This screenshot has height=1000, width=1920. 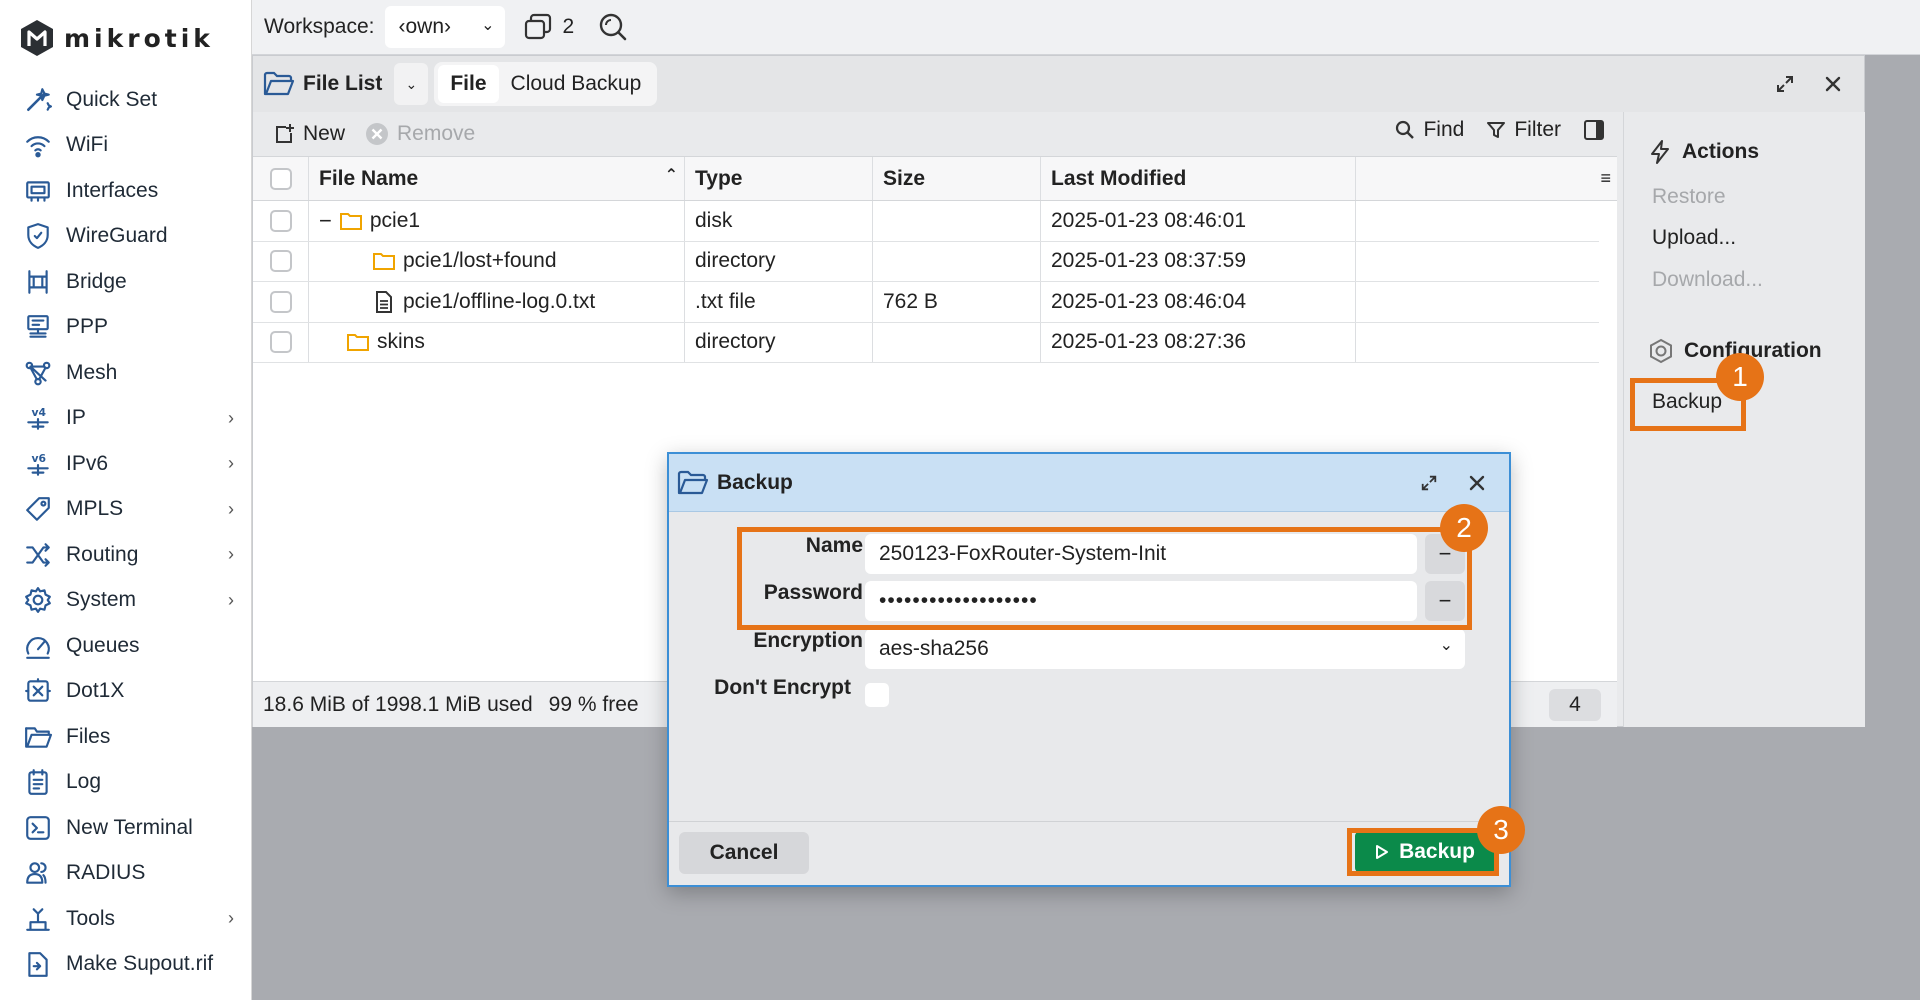 I want to click on dont-encrypt-label: Don't Encrypt, so click(x=782, y=687).